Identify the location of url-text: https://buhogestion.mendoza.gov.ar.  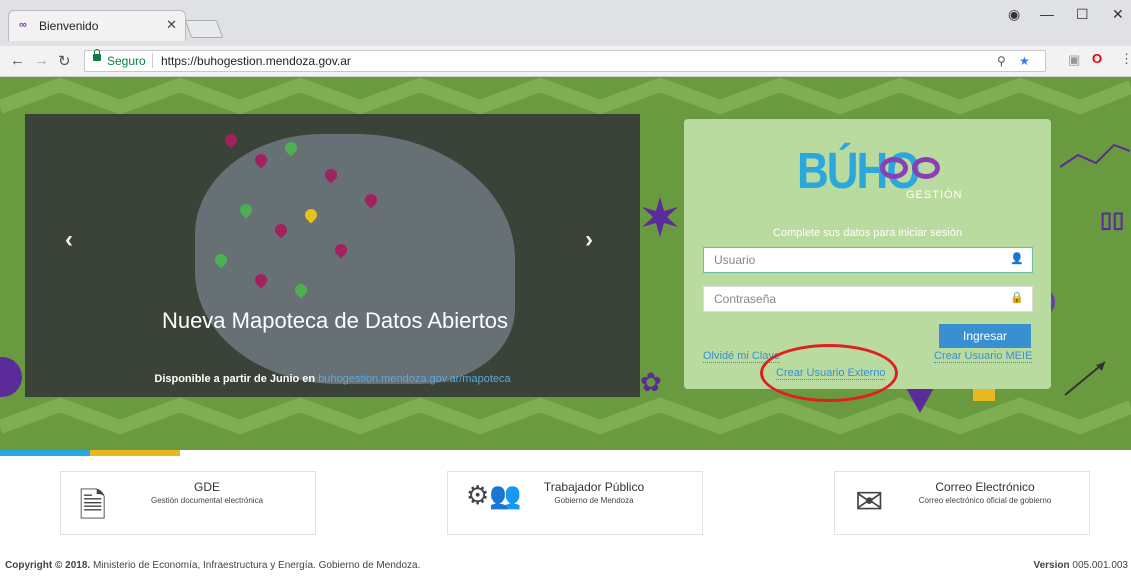
(256, 61).